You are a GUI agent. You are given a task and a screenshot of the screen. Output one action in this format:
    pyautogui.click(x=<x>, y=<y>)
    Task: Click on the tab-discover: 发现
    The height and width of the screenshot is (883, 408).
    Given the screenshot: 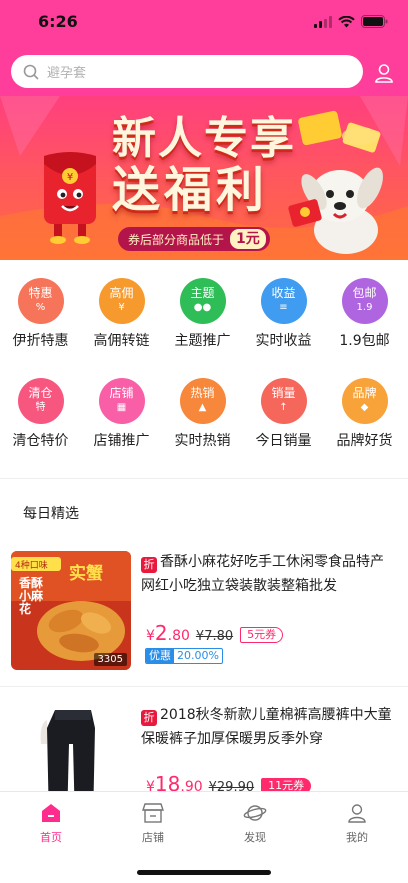 What is the action you would take?
    pyautogui.click(x=255, y=818)
    